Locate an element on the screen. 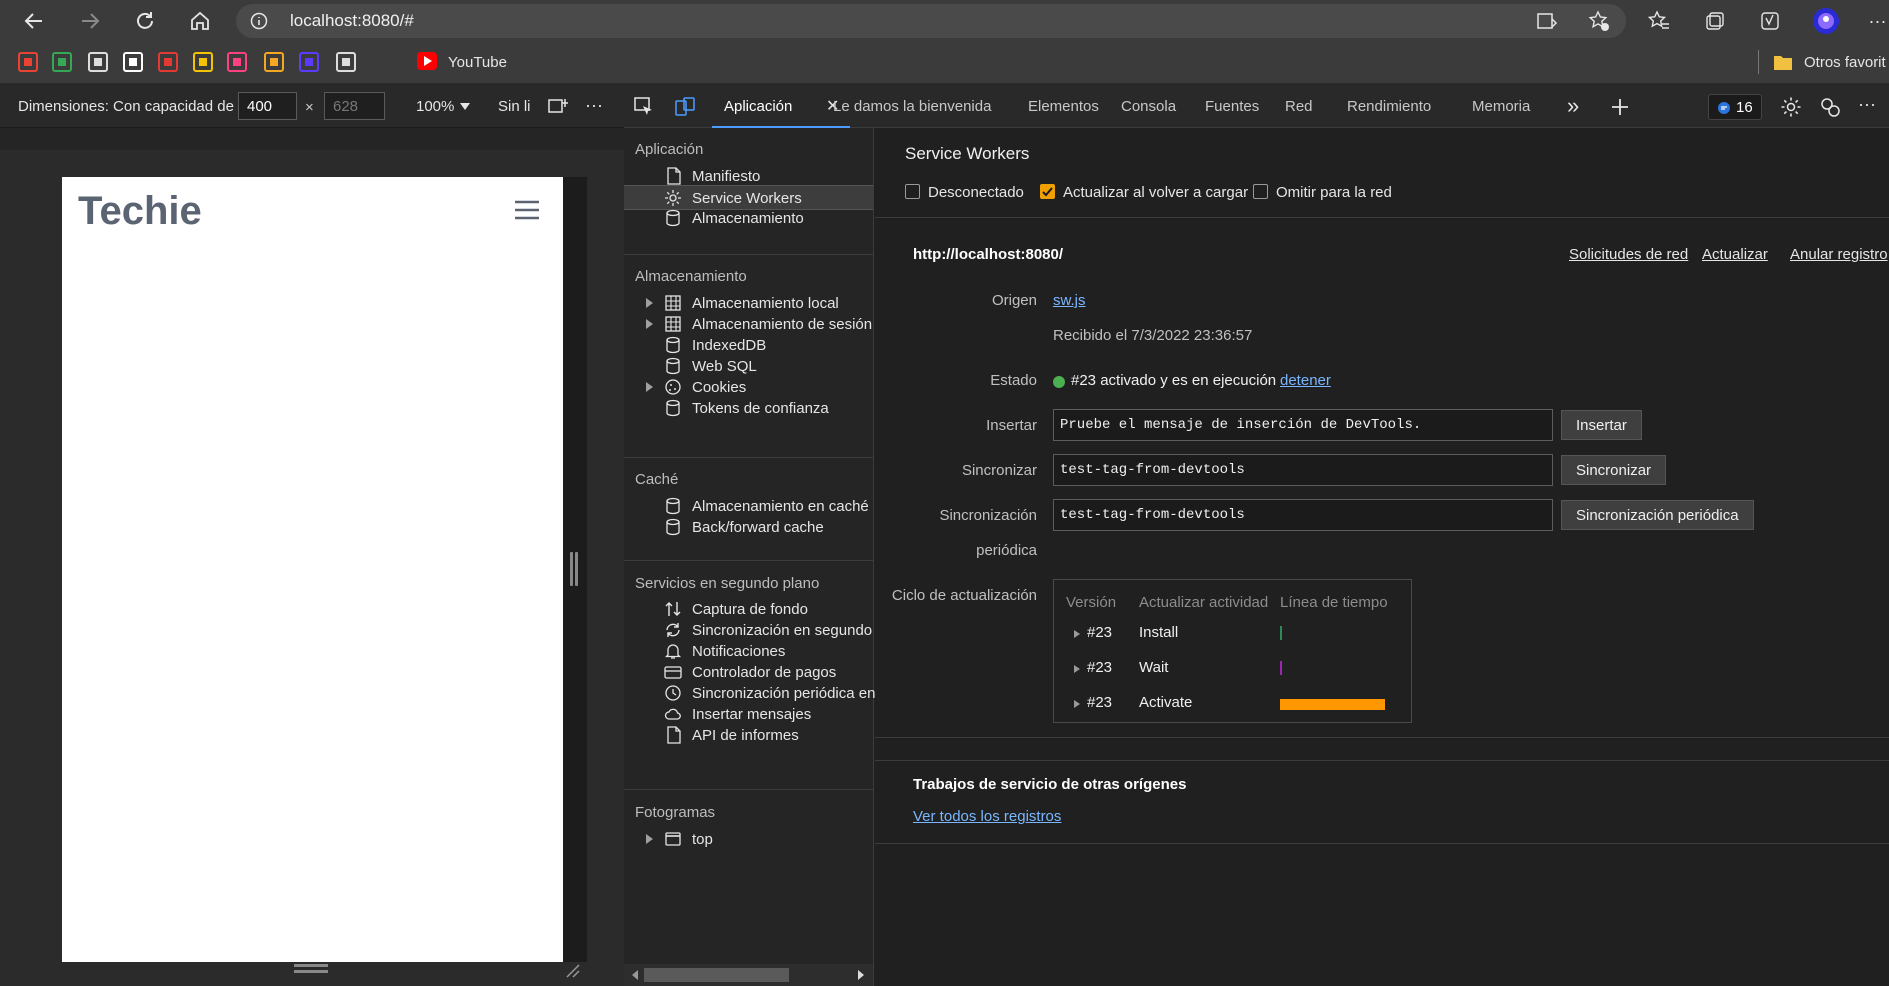  bookmark-5-icon is located at coordinates (168, 62).